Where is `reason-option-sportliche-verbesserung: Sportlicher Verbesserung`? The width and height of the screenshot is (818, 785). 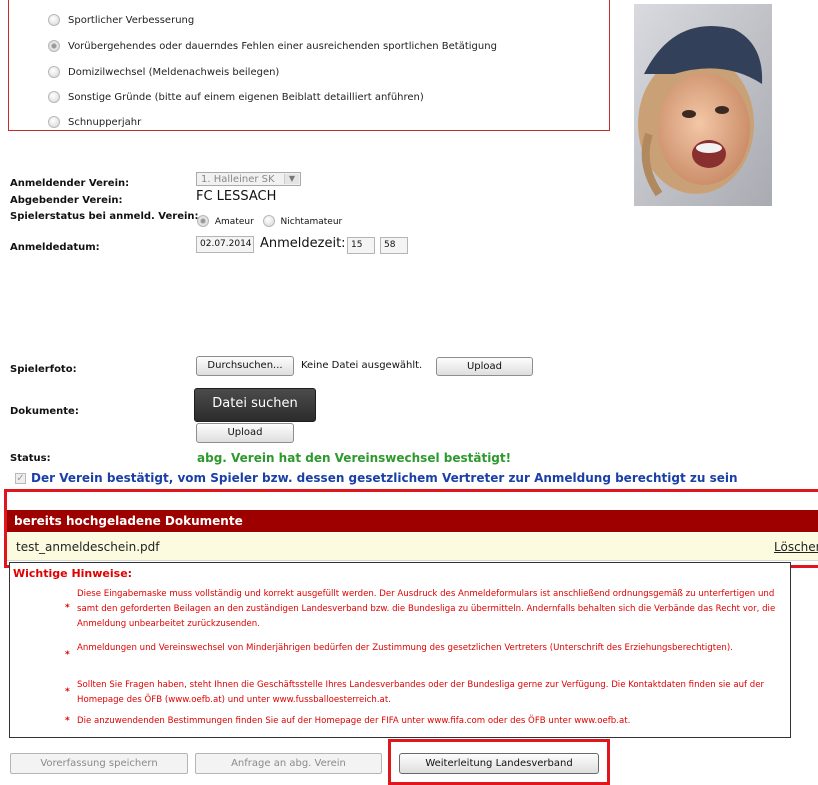
reason-option-sportliche-verbesserung: Sportlicher Verbesserung is located at coordinates (121, 21).